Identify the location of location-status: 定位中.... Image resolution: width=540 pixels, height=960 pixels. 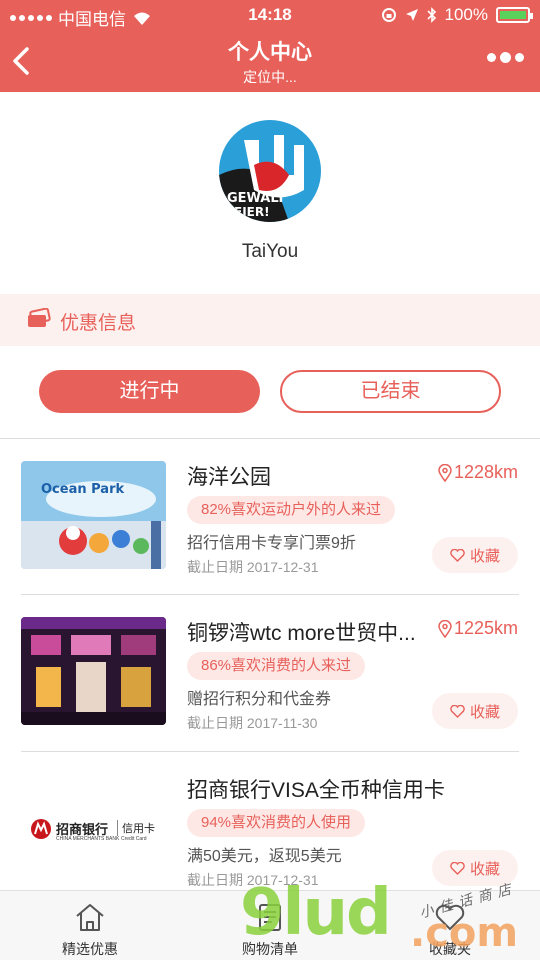
(270, 77).